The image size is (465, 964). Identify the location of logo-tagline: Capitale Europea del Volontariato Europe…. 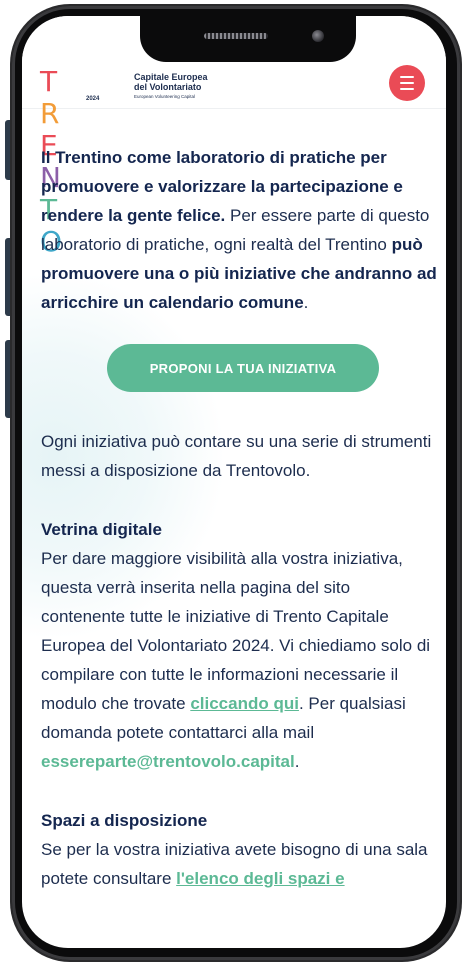
(189, 86).